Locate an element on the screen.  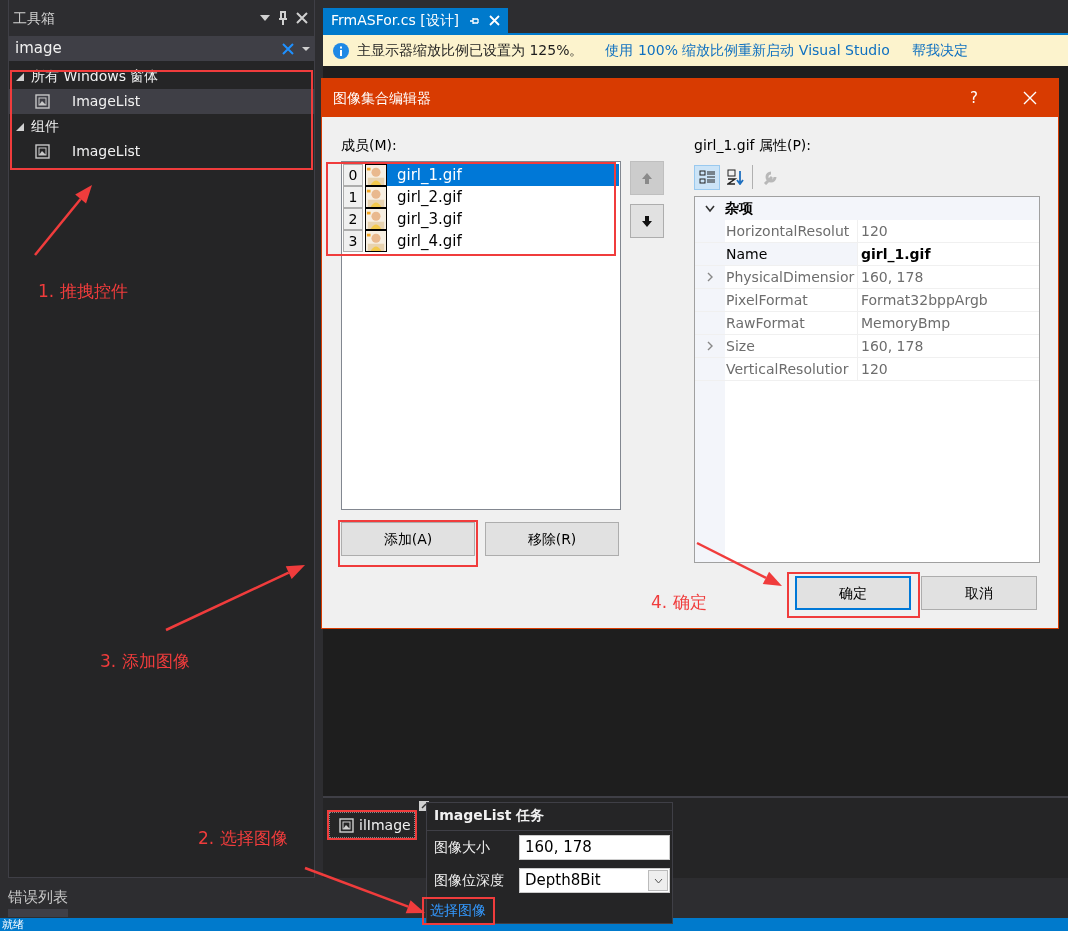
close-icon is located at coordinates (302, 18).